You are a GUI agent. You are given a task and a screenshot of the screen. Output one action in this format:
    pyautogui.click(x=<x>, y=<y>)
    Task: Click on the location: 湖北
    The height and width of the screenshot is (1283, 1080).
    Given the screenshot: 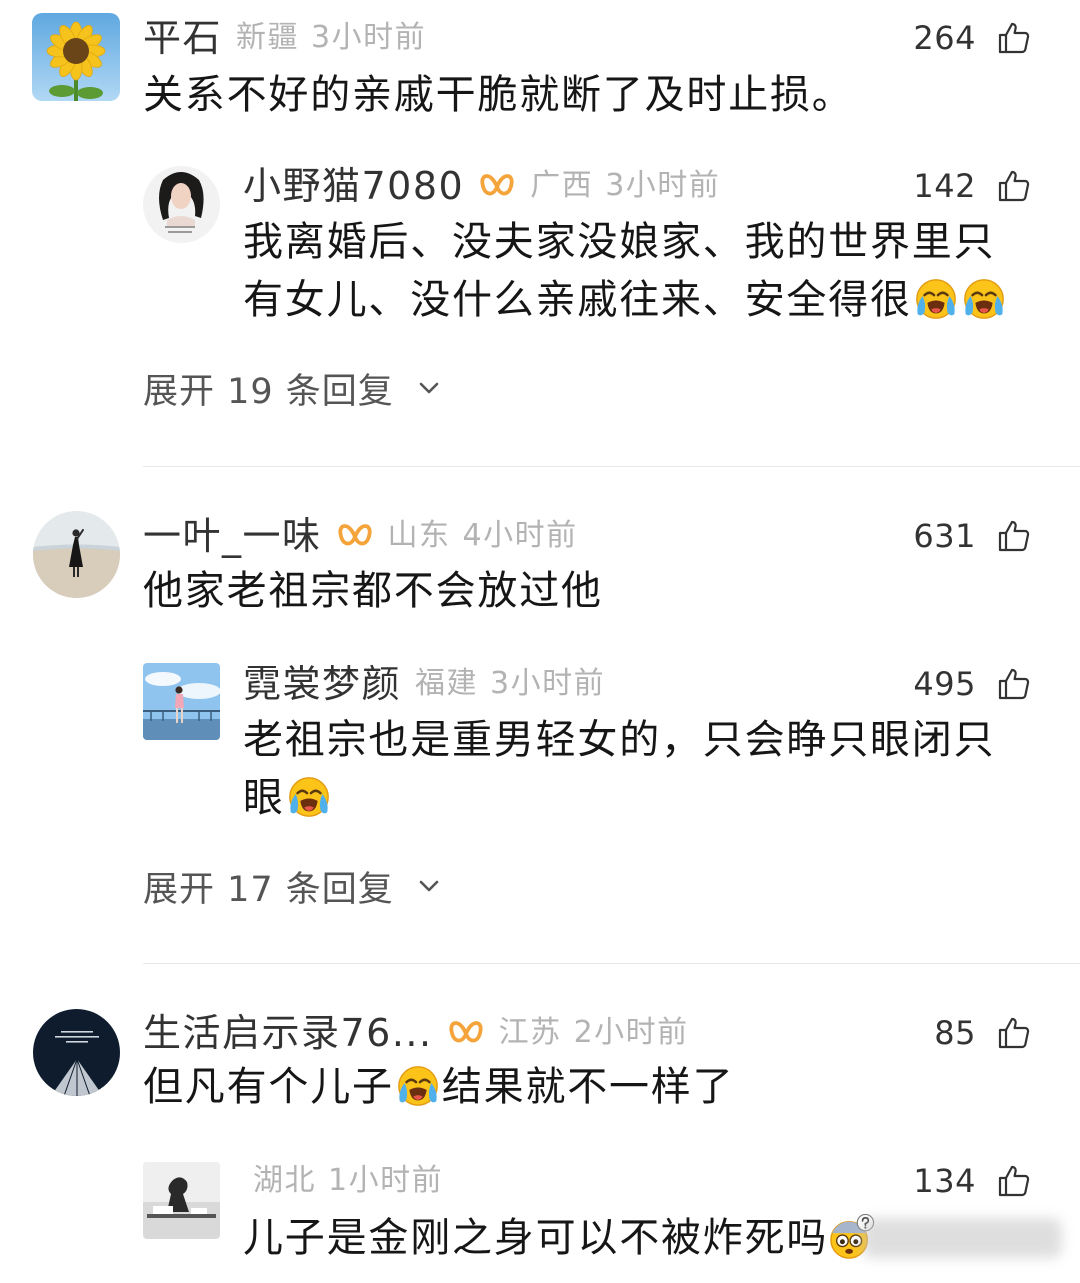 What is the action you would take?
    pyautogui.click(x=284, y=1180)
    